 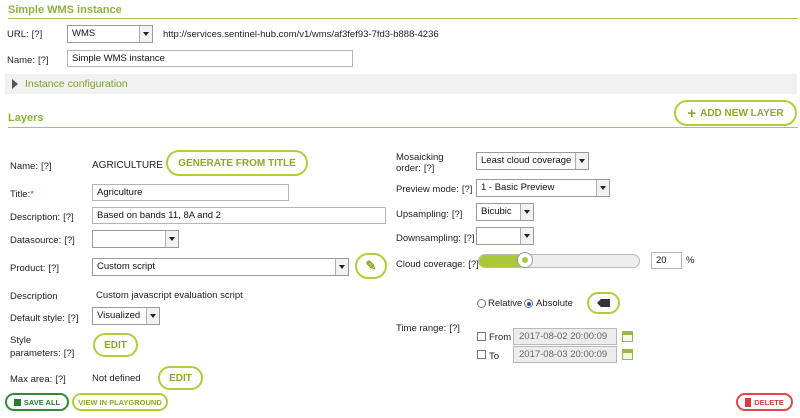 I want to click on to-checkbox, so click(x=481, y=354).